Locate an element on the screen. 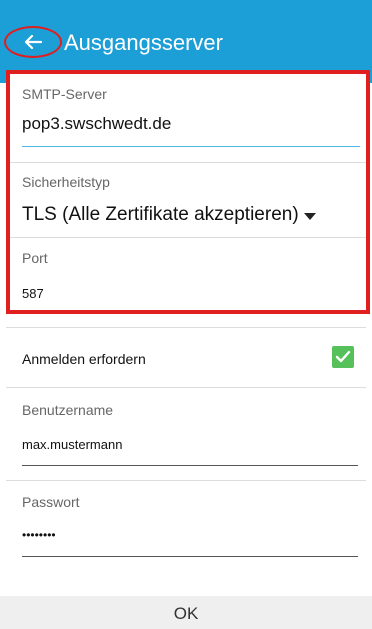 The image size is (372, 629). security-type-select: TLS (Alle Zertifikate akzeptieren) is located at coordinates (172, 215).